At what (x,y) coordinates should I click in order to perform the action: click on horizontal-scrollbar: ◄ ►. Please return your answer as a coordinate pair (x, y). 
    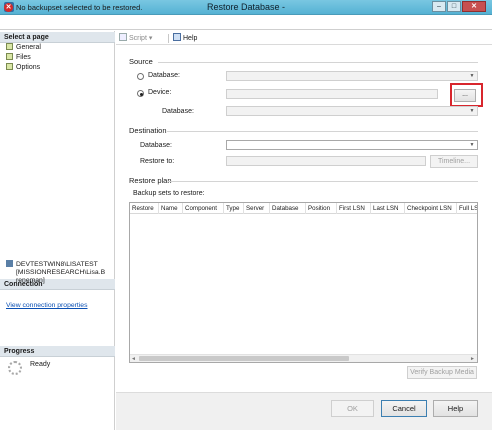
    Looking at the image, I should click on (303, 358).